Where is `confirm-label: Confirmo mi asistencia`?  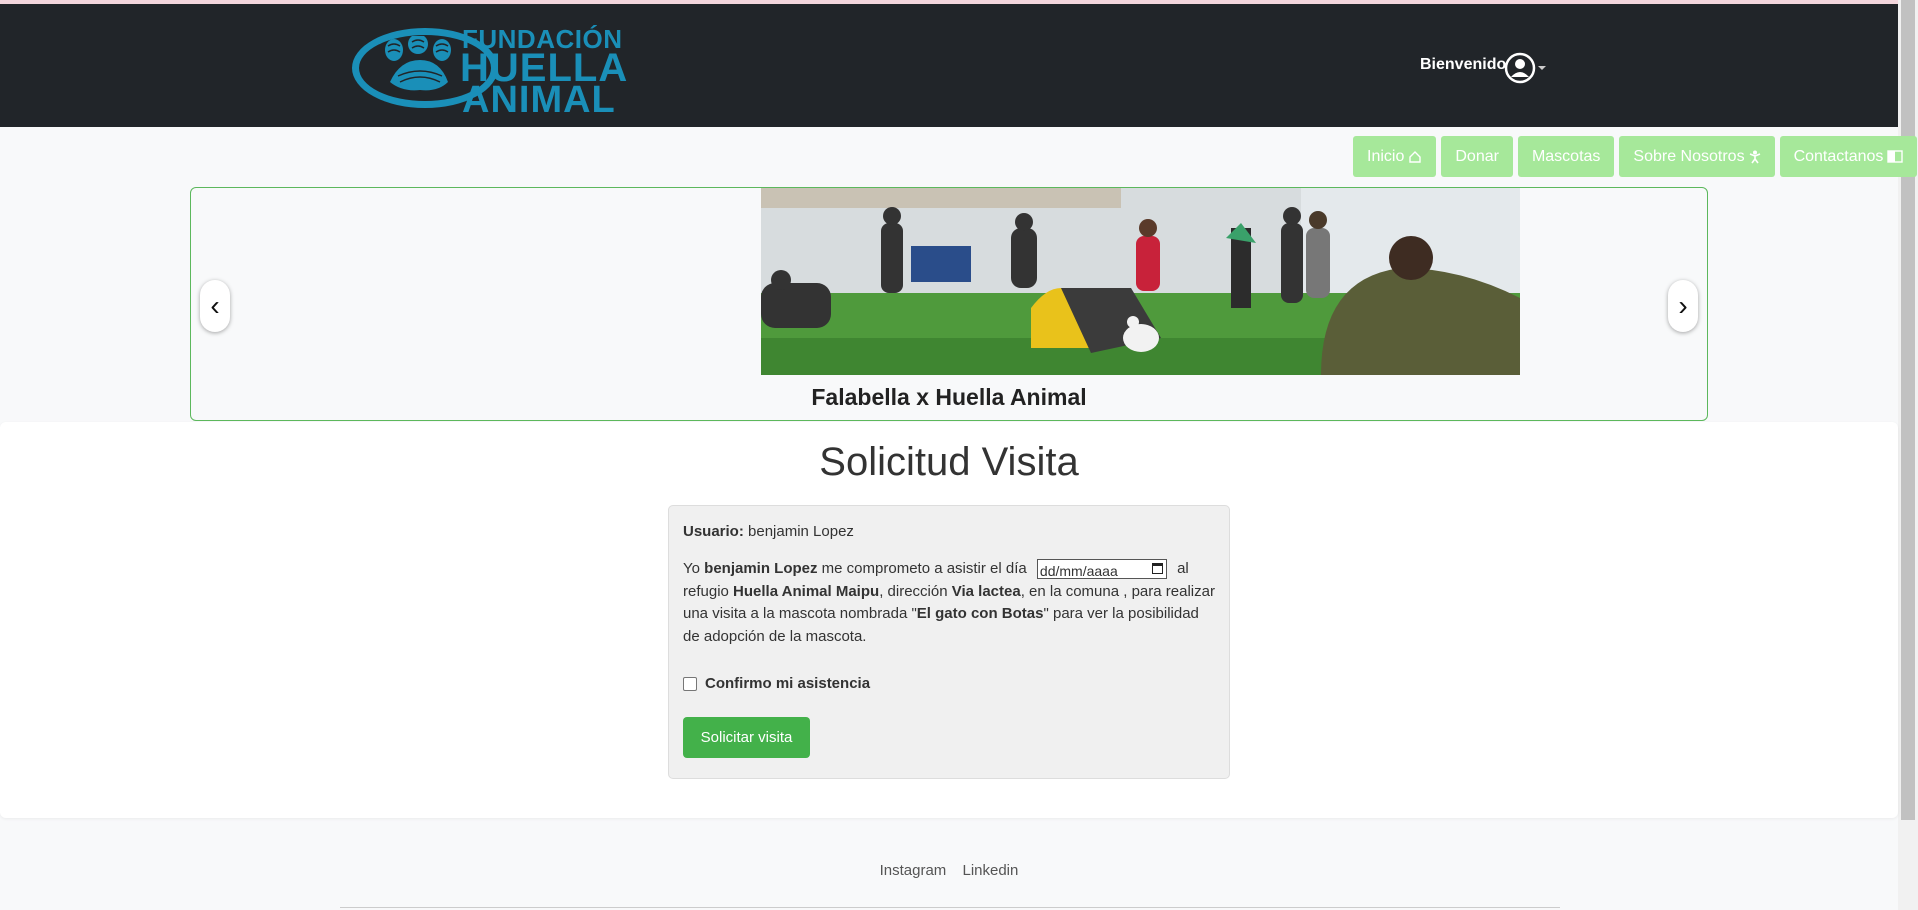
confirm-label: Confirmo mi asistencia is located at coordinates (787, 683).